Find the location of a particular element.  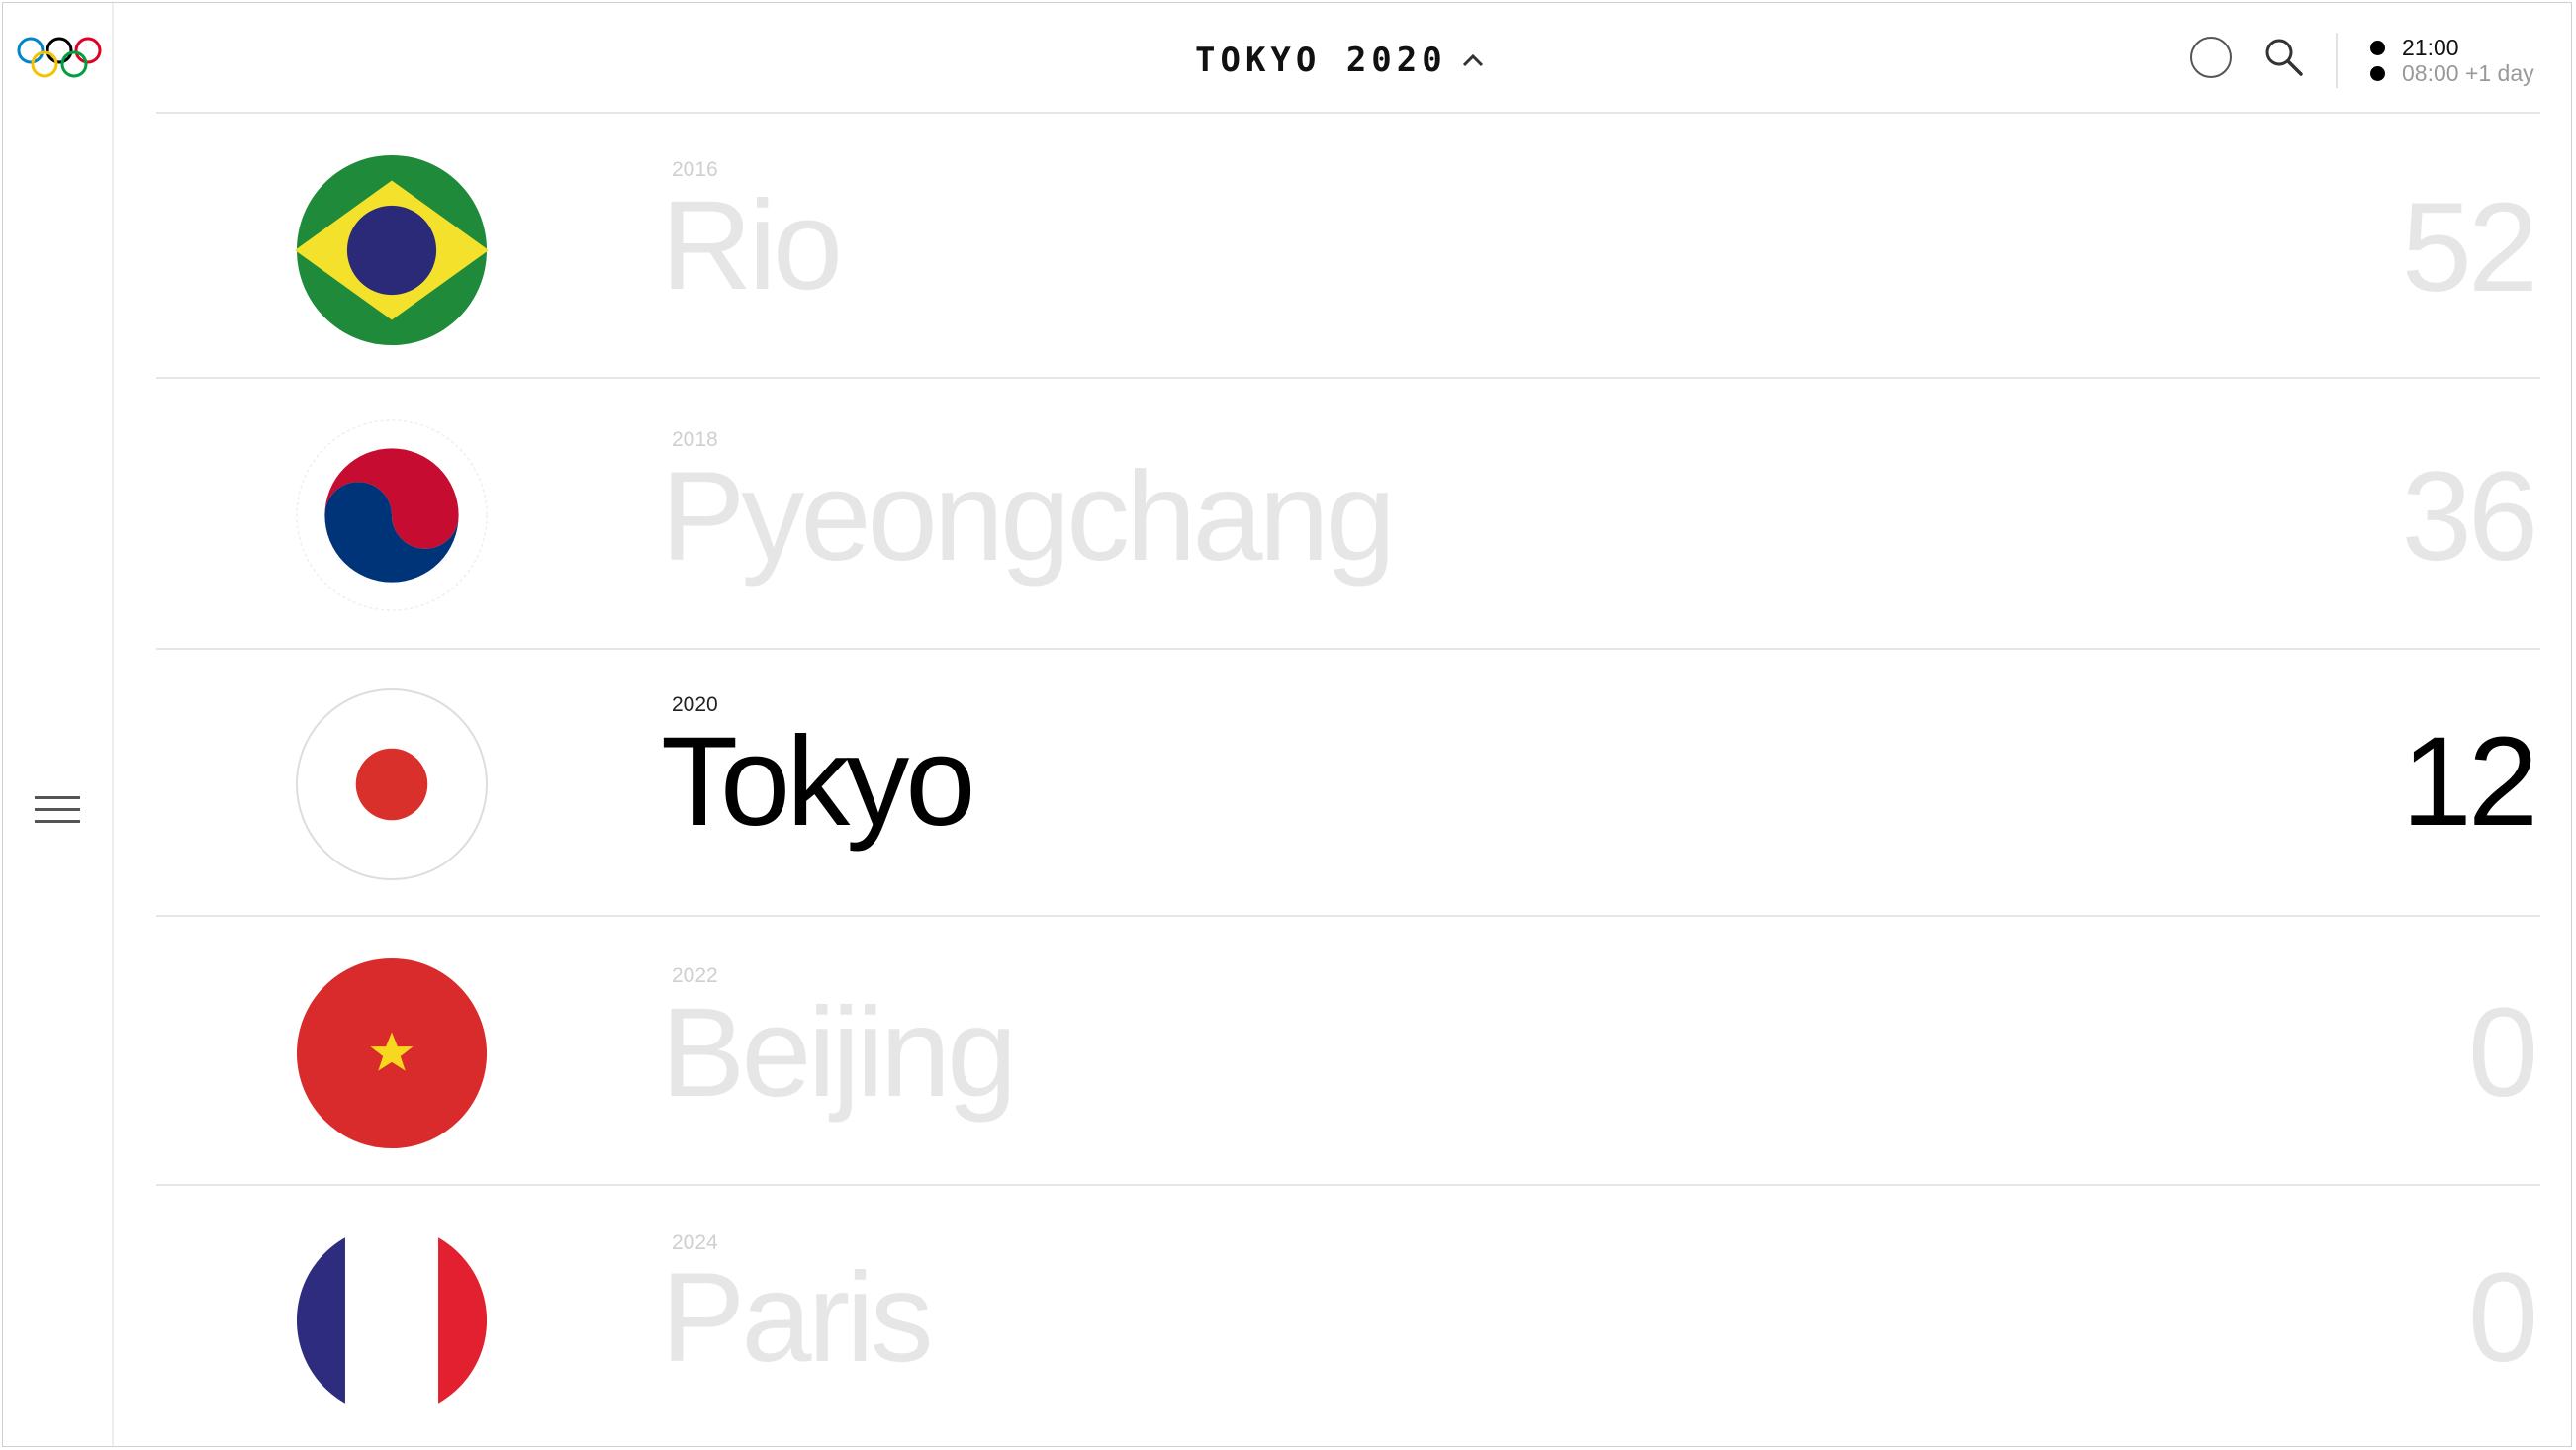

header-divider is located at coordinates (2337, 60).